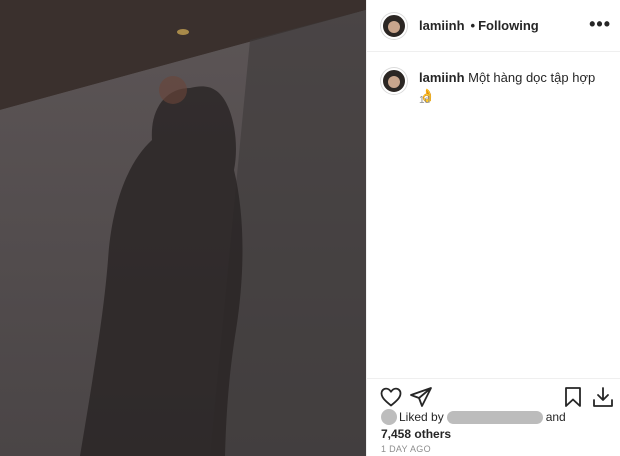 Image resolution: width=620 pixels, height=456 pixels. I want to click on action-bar, so click(493, 395).